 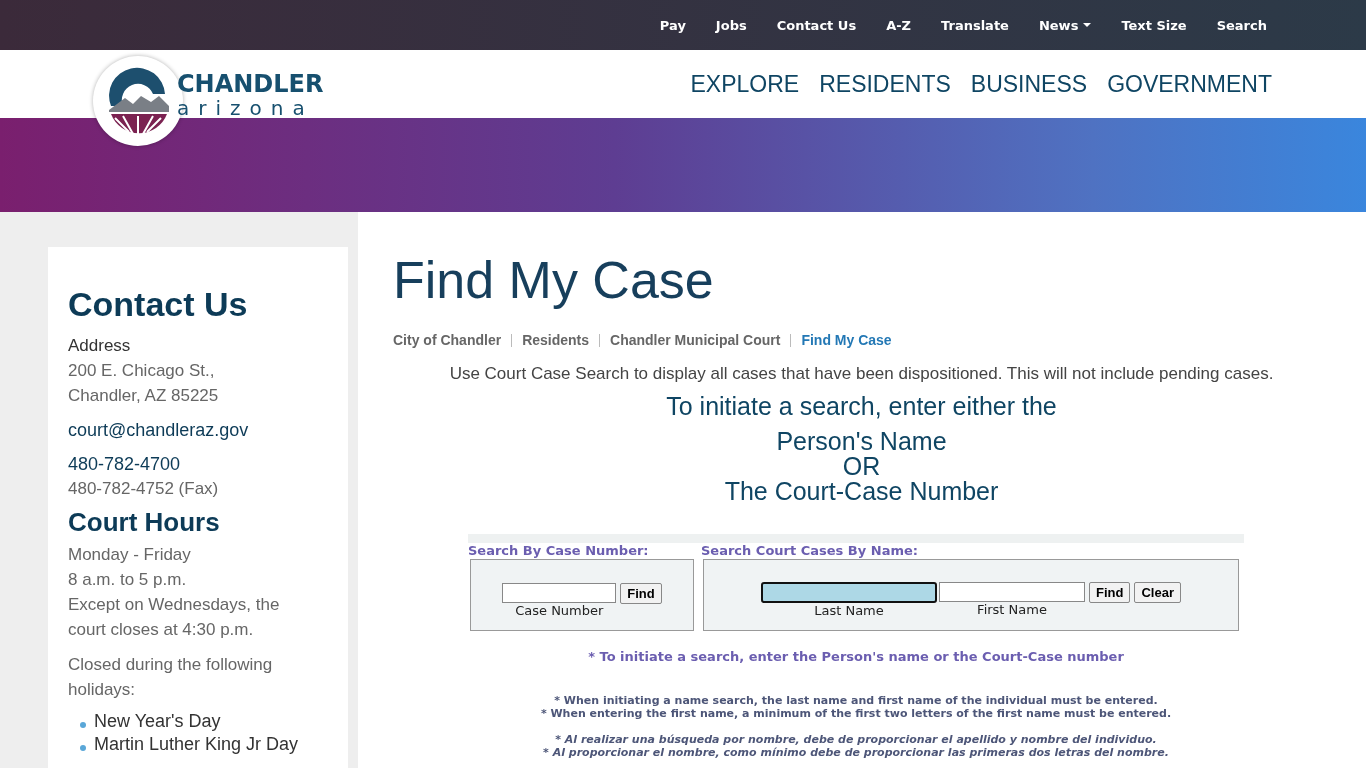 What do you see at coordinates (196, 744) in the screenshot?
I see `holiday-name: Martin Luther King Jr Day` at bounding box center [196, 744].